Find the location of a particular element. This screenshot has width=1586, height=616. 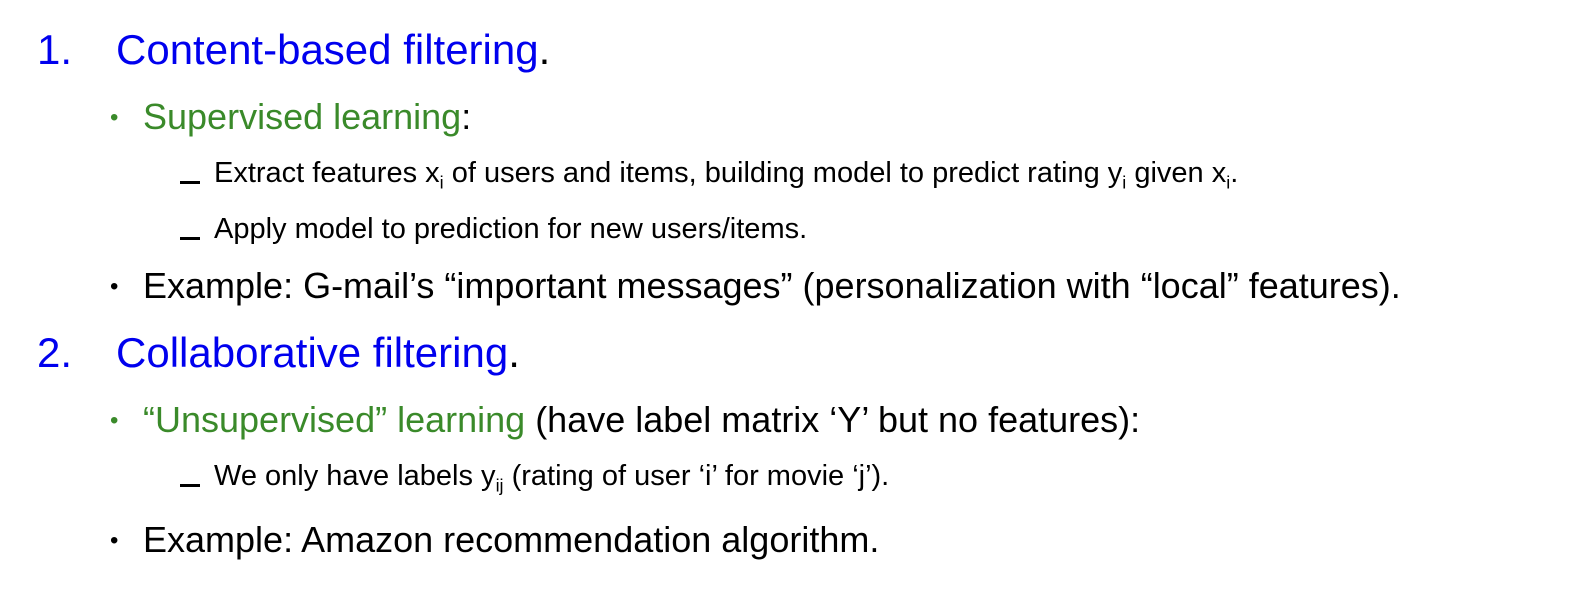

bullet-2-1-rest: (have label matrix ‘Y’ but no features): is located at coordinates (833, 419).